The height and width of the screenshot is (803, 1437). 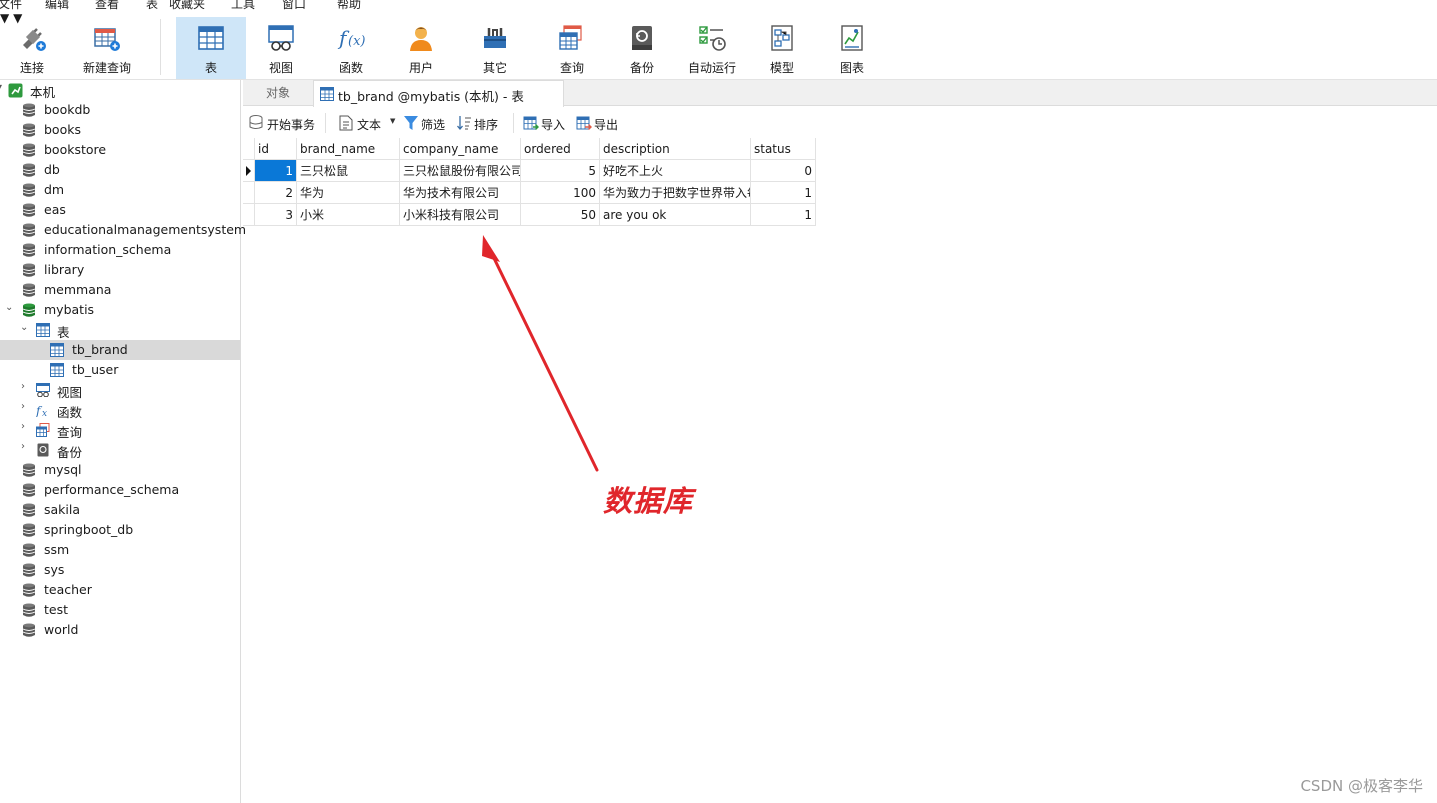 What do you see at coordinates (648, 501) in the screenshot?
I see `annotation-label: 数据库` at bounding box center [648, 501].